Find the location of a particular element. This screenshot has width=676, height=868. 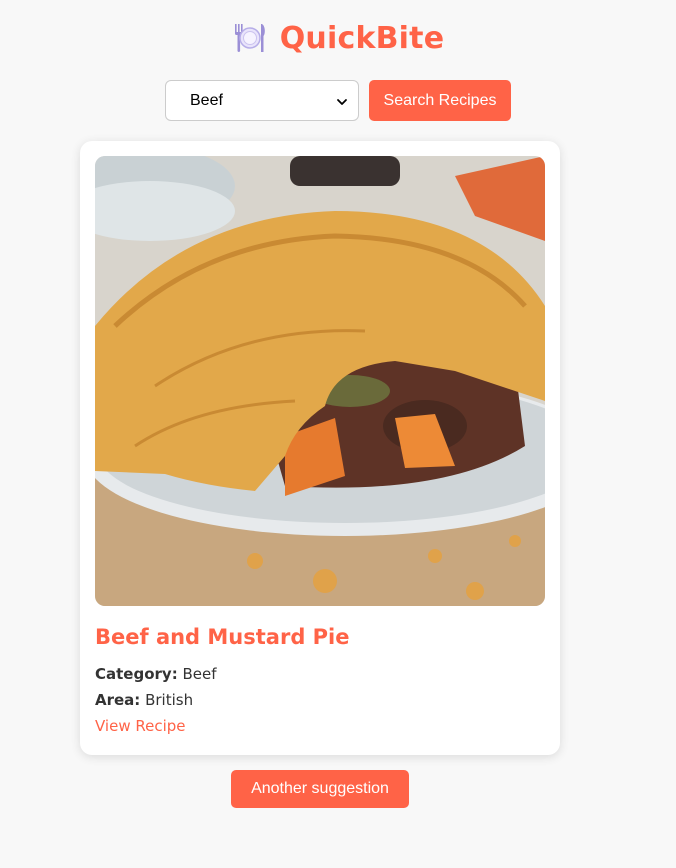

search-bar: Beef Search Recipes is located at coordinates (338, 100).